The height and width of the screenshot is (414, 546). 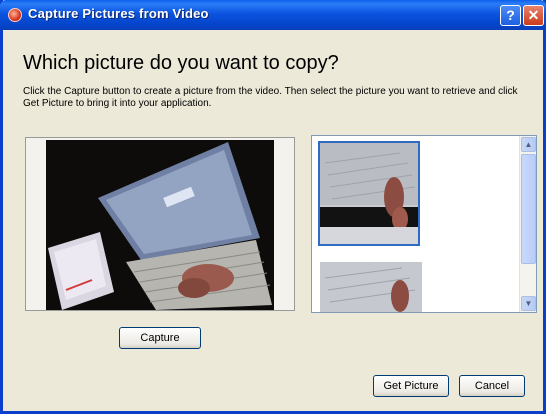 What do you see at coordinates (181, 63) in the screenshot?
I see `dialog-heading: Which picture do you want to copy?` at bounding box center [181, 63].